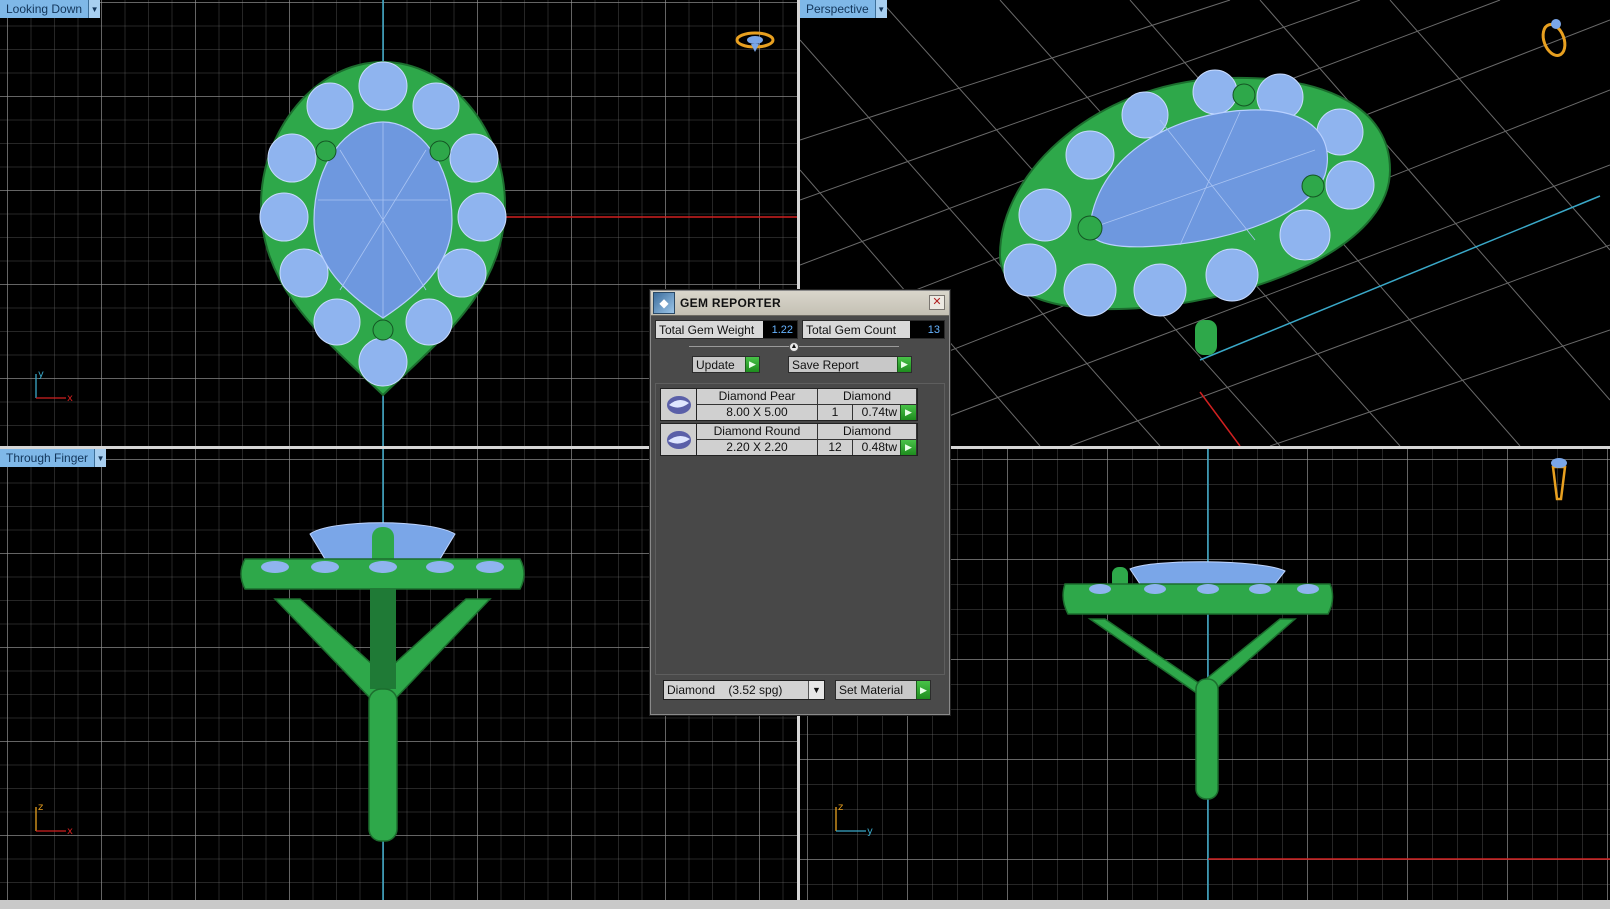 The height and width of the screenshot is (909, 1610). Describe the element at coordinates (54, 386) in the screenshot. I see `axis-indicator-yx: y x` at that location.